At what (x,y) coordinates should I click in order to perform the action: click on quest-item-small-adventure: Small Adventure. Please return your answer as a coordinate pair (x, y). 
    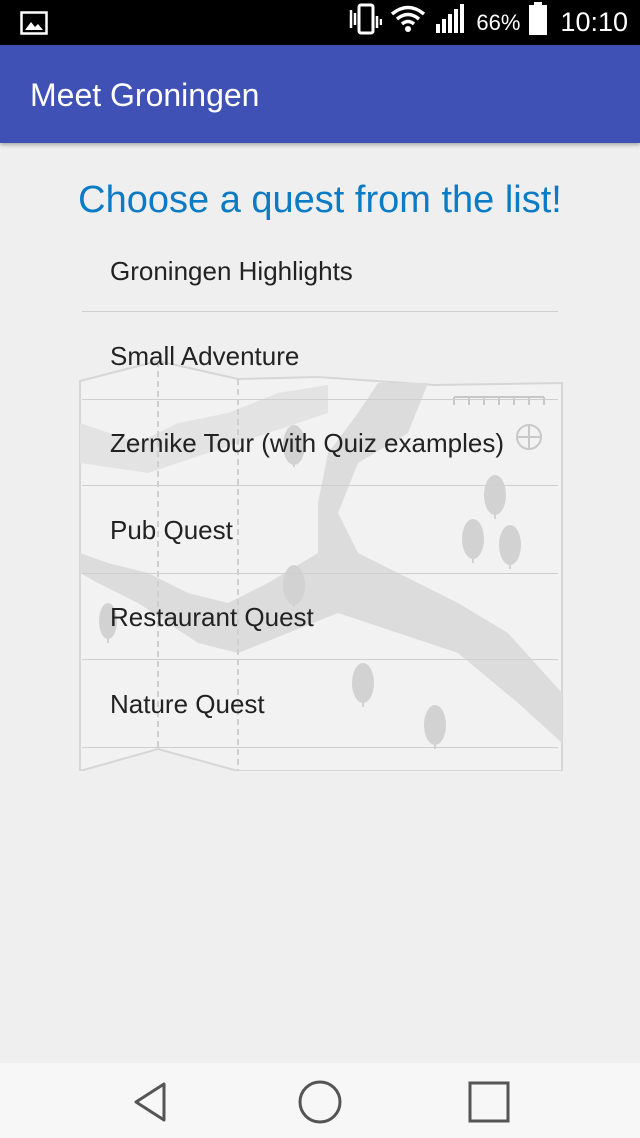
    Looking at the image, I should click on (320, 356).